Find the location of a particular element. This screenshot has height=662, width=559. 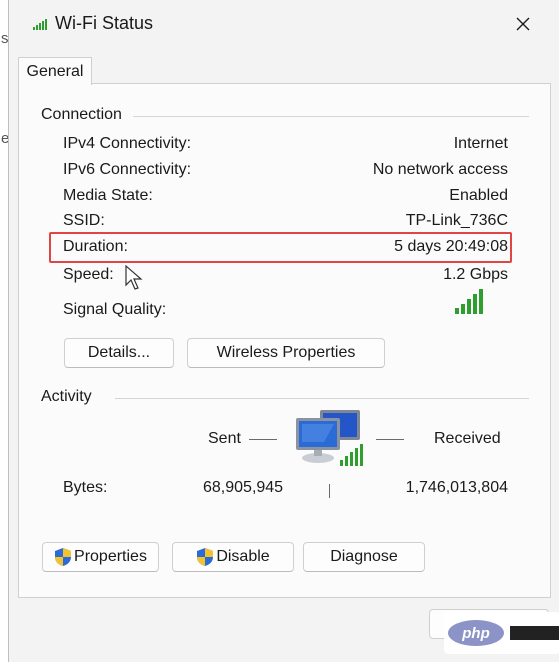

speed-label: Speed: is located at coordinates (88, 274).